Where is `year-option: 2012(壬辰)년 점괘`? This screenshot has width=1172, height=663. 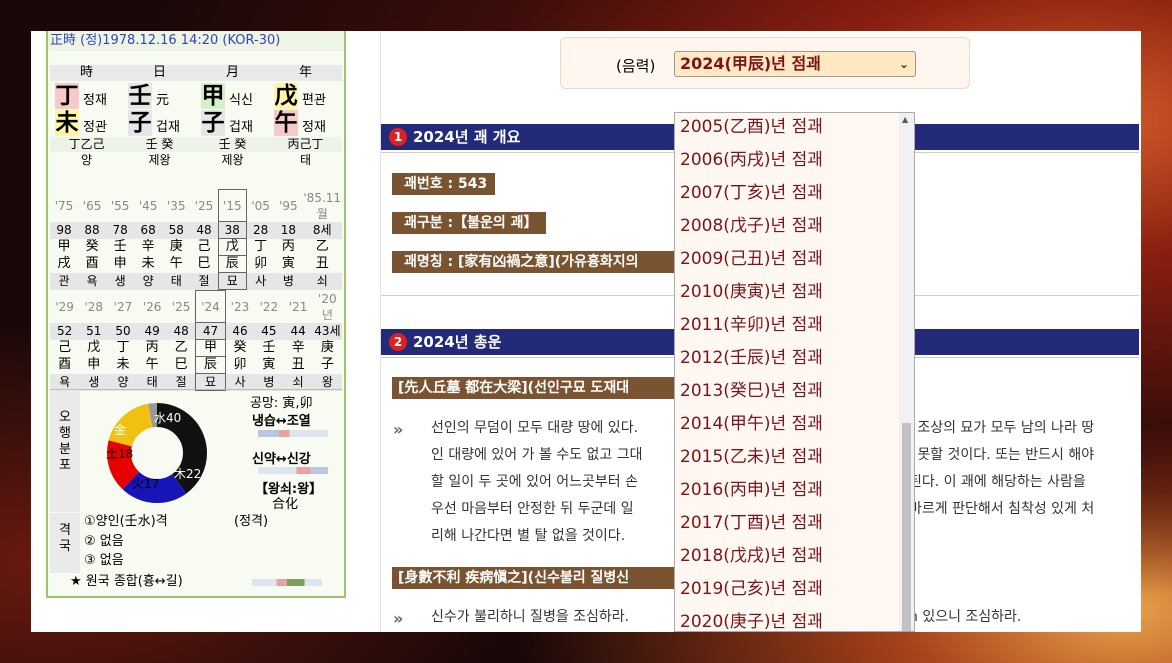
year-option: 2012(壬辰)년 점괘 is located at coordinates (788, 358).